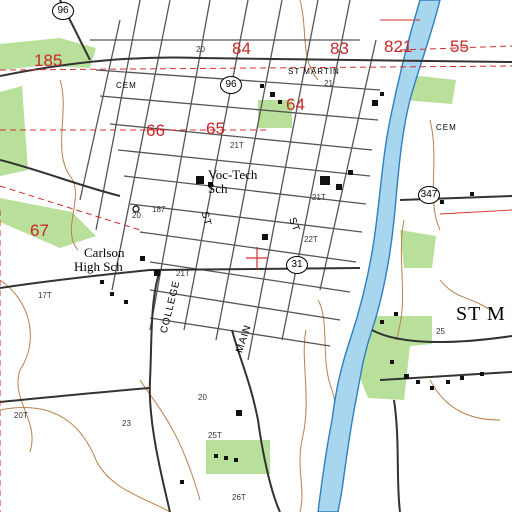  Describe the element at coordinates (215, 435) in the screenshot. I see `elevation-label: 25T` at that location.